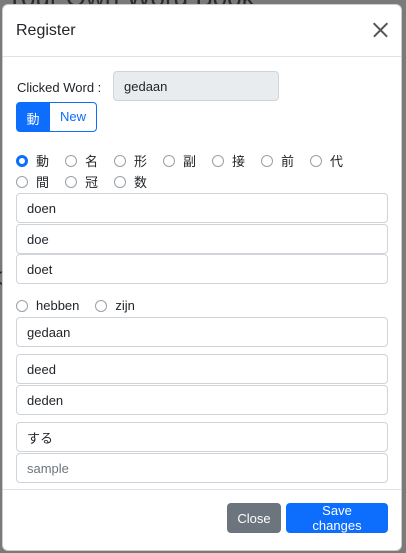 The image size is (406, 553). I want to click on radio-checked-icon, so click(22, 160).